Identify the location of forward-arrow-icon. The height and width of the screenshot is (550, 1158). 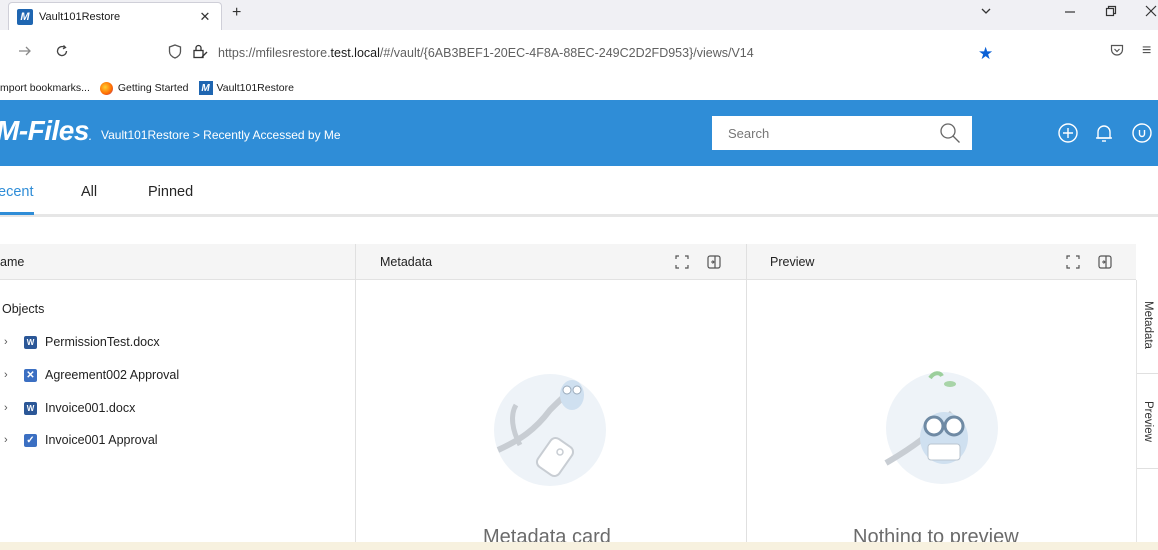
(25, 53).